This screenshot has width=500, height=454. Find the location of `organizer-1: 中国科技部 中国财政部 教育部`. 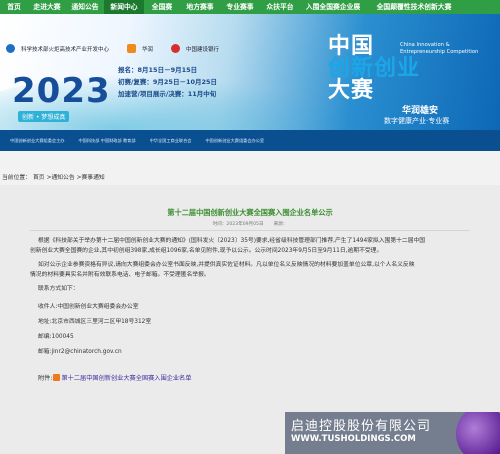

organizer-1: 中国科技部 中国财政部 教育部 is located at coordinates (107, 140).